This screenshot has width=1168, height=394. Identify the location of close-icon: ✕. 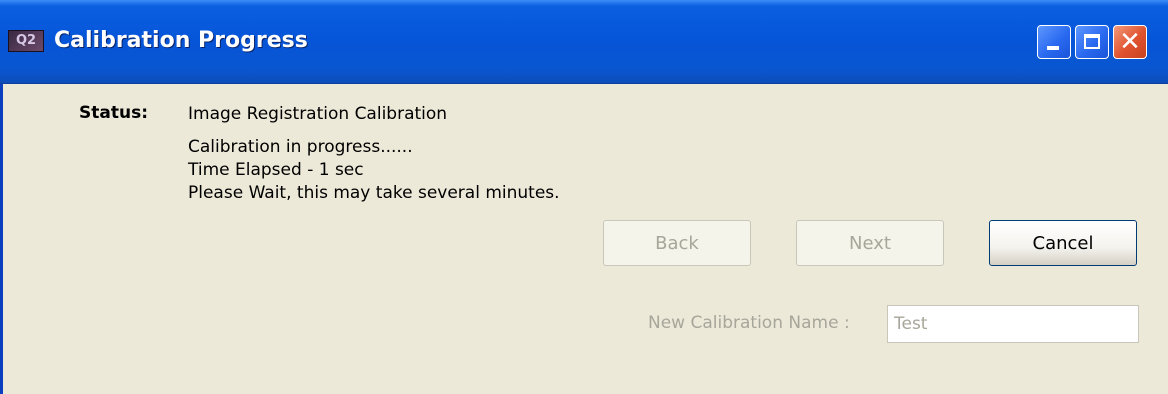
(1130, 42).